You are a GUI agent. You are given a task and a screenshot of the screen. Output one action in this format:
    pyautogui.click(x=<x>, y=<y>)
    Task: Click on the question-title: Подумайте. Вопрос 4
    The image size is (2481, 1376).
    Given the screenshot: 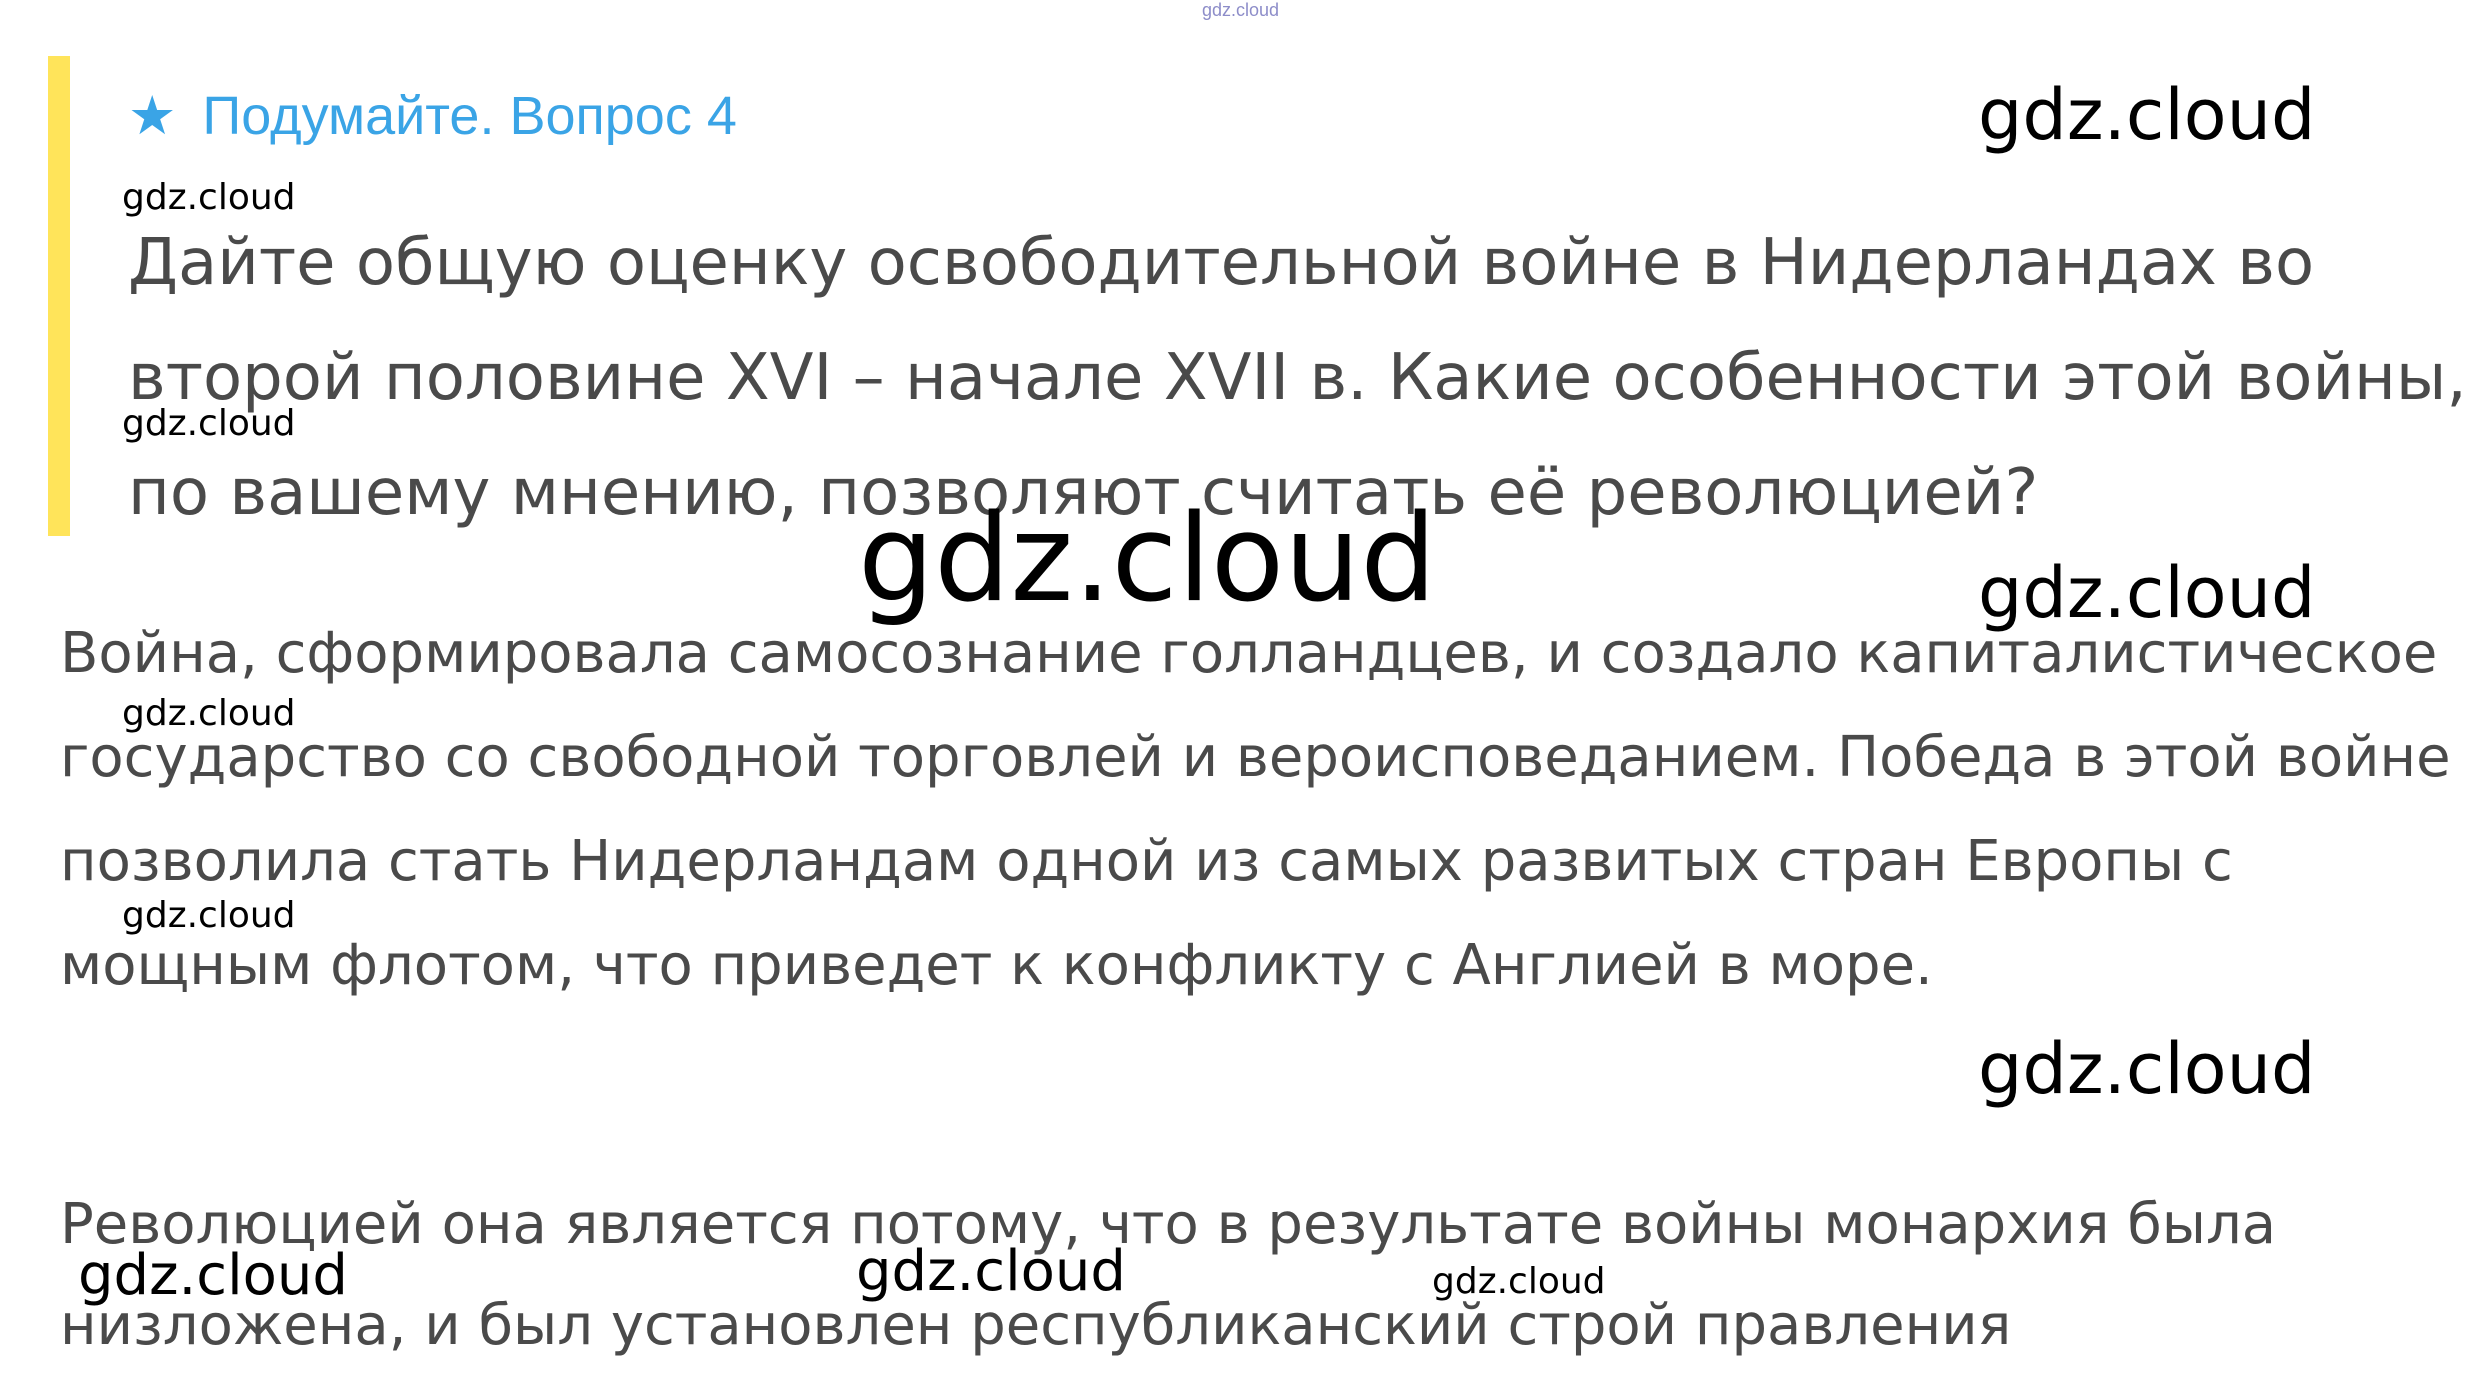 What is the action you would take?
    pyautogui.click(x=469, y=116)
    